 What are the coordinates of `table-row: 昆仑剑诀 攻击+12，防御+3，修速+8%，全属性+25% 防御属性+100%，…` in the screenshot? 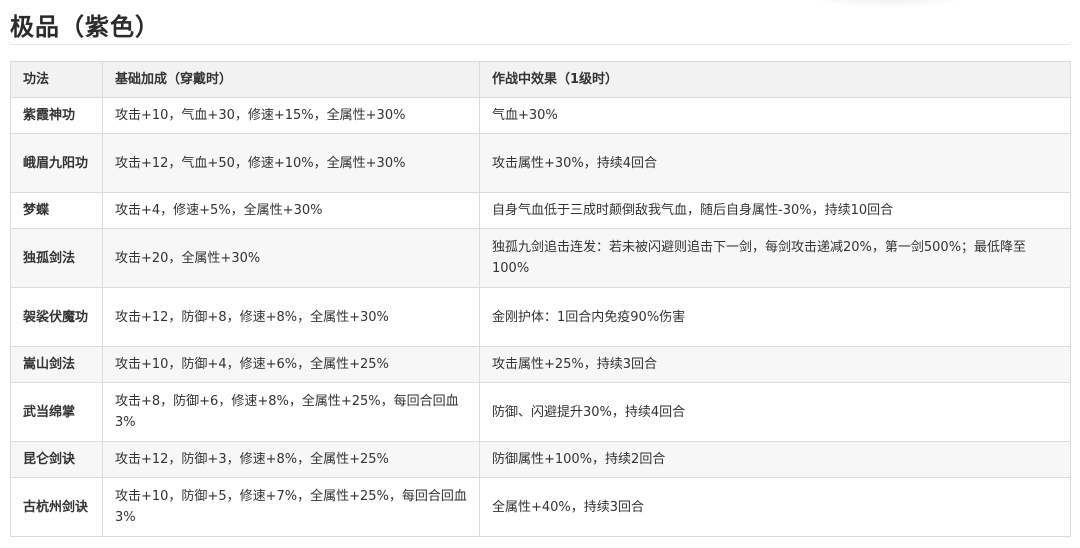 It's located at (540, 459).